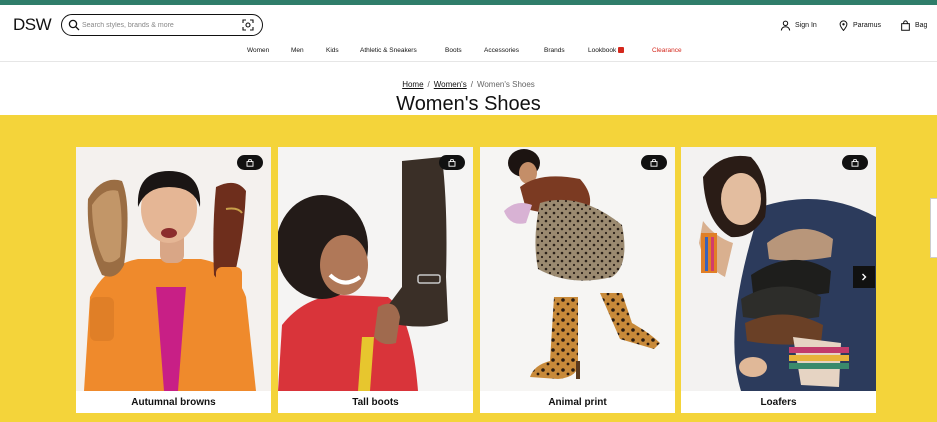 Image resolution: width=937 pixels, height=422 pixels. I want to click on nav-item-brands: Brands, so click(554, 50).